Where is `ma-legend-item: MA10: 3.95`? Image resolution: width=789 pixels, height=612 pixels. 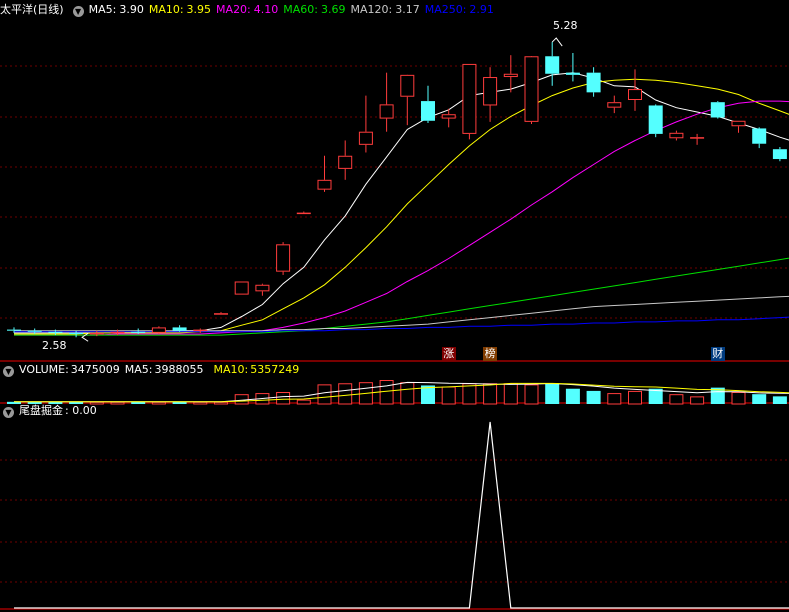 ma-legend-item: MA10: 3.95 is located at coordinates (180, 9).